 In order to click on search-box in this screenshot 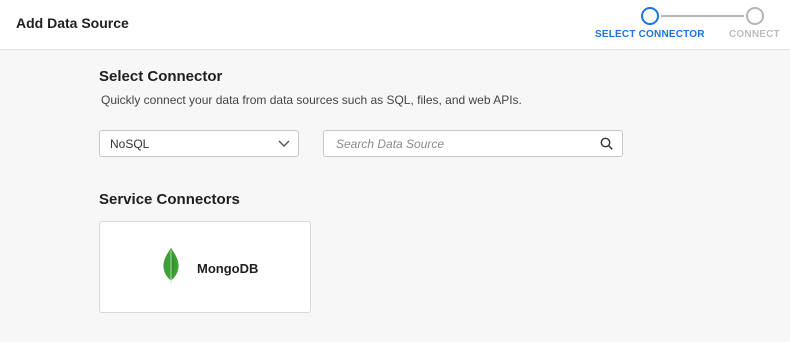, I will do `click(473, 143)`.